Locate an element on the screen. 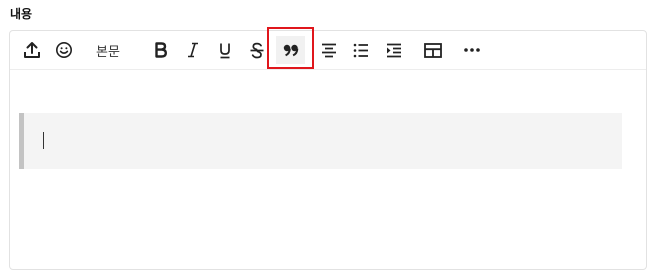 This screenshot has width=660, height=270. more-icon is located at coordinates (472, 50).